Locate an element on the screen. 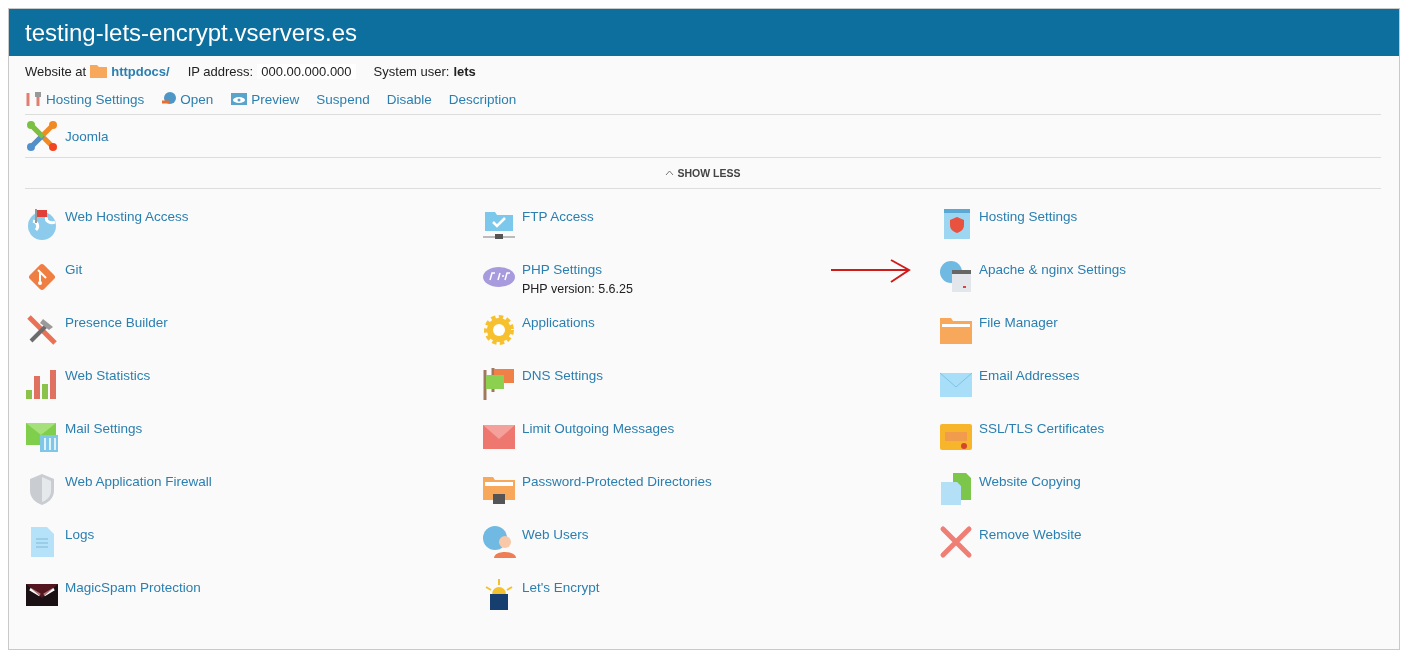 Image resolution: width=1410 pixels, height=662 pixels. tool-link: MagicSpam Protection is located at coordinates (133, 587).